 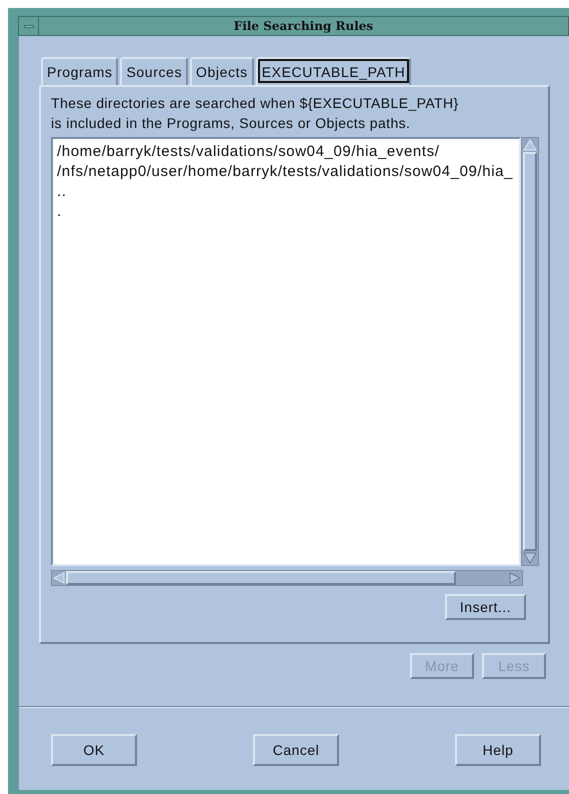 What do you see at coordinates (94, 750) in the screenshot?
I see `ok-button: OK` at bounding box center [94, 750].